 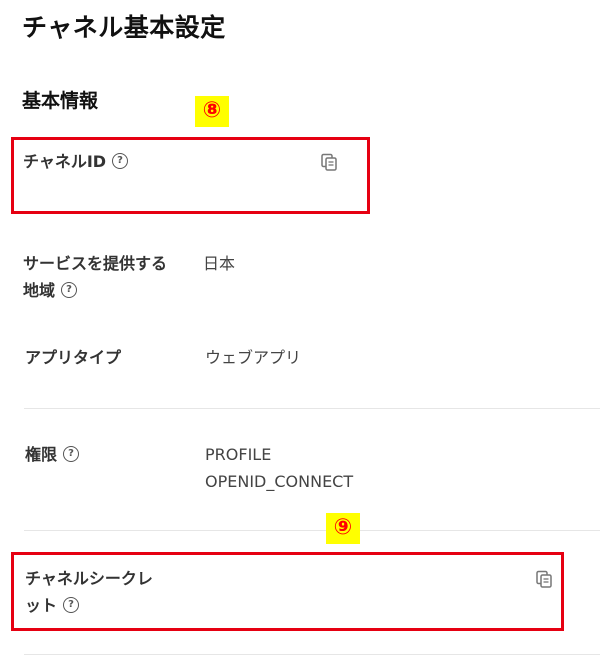 I want to click on permission-item: OPENID_CONNECT, so click(x=279, y=481).